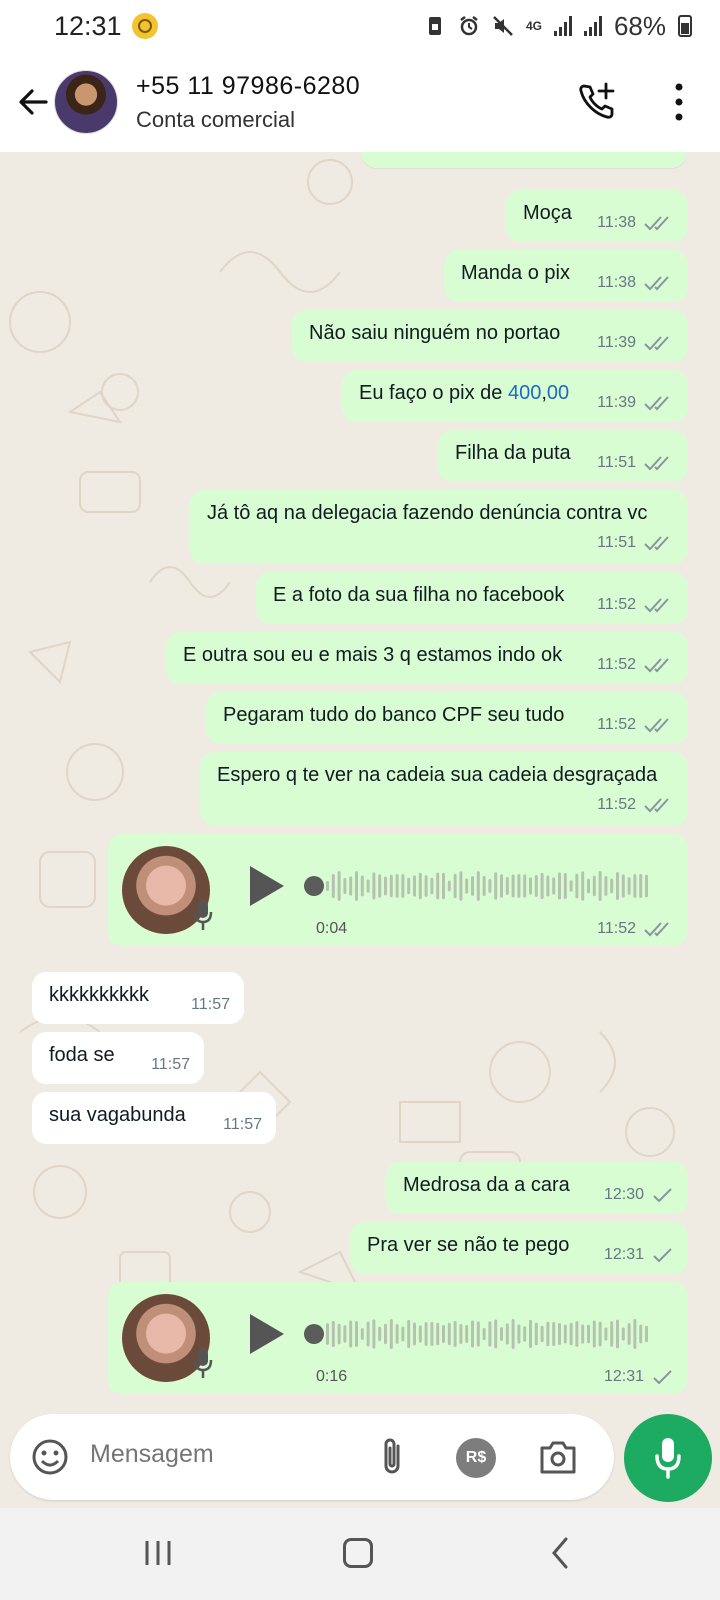 Image resolution: width=720 pixels, height=1600 pixels. I want to click on battery-percent: 68%, so click(639, 25).